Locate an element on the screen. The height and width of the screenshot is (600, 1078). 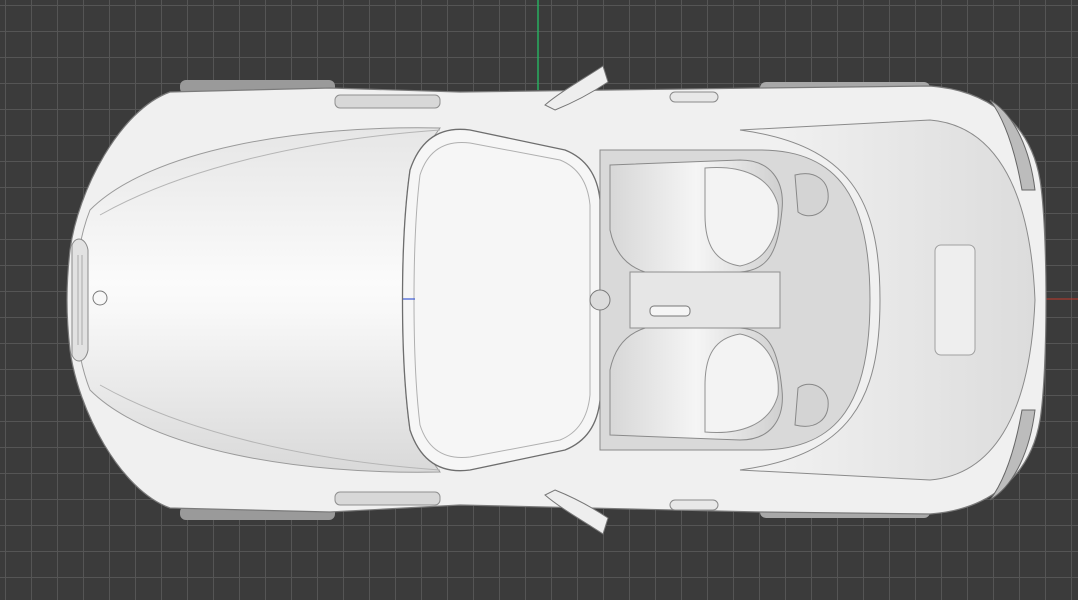
vent-left-top is located at coordinates (387, 101).